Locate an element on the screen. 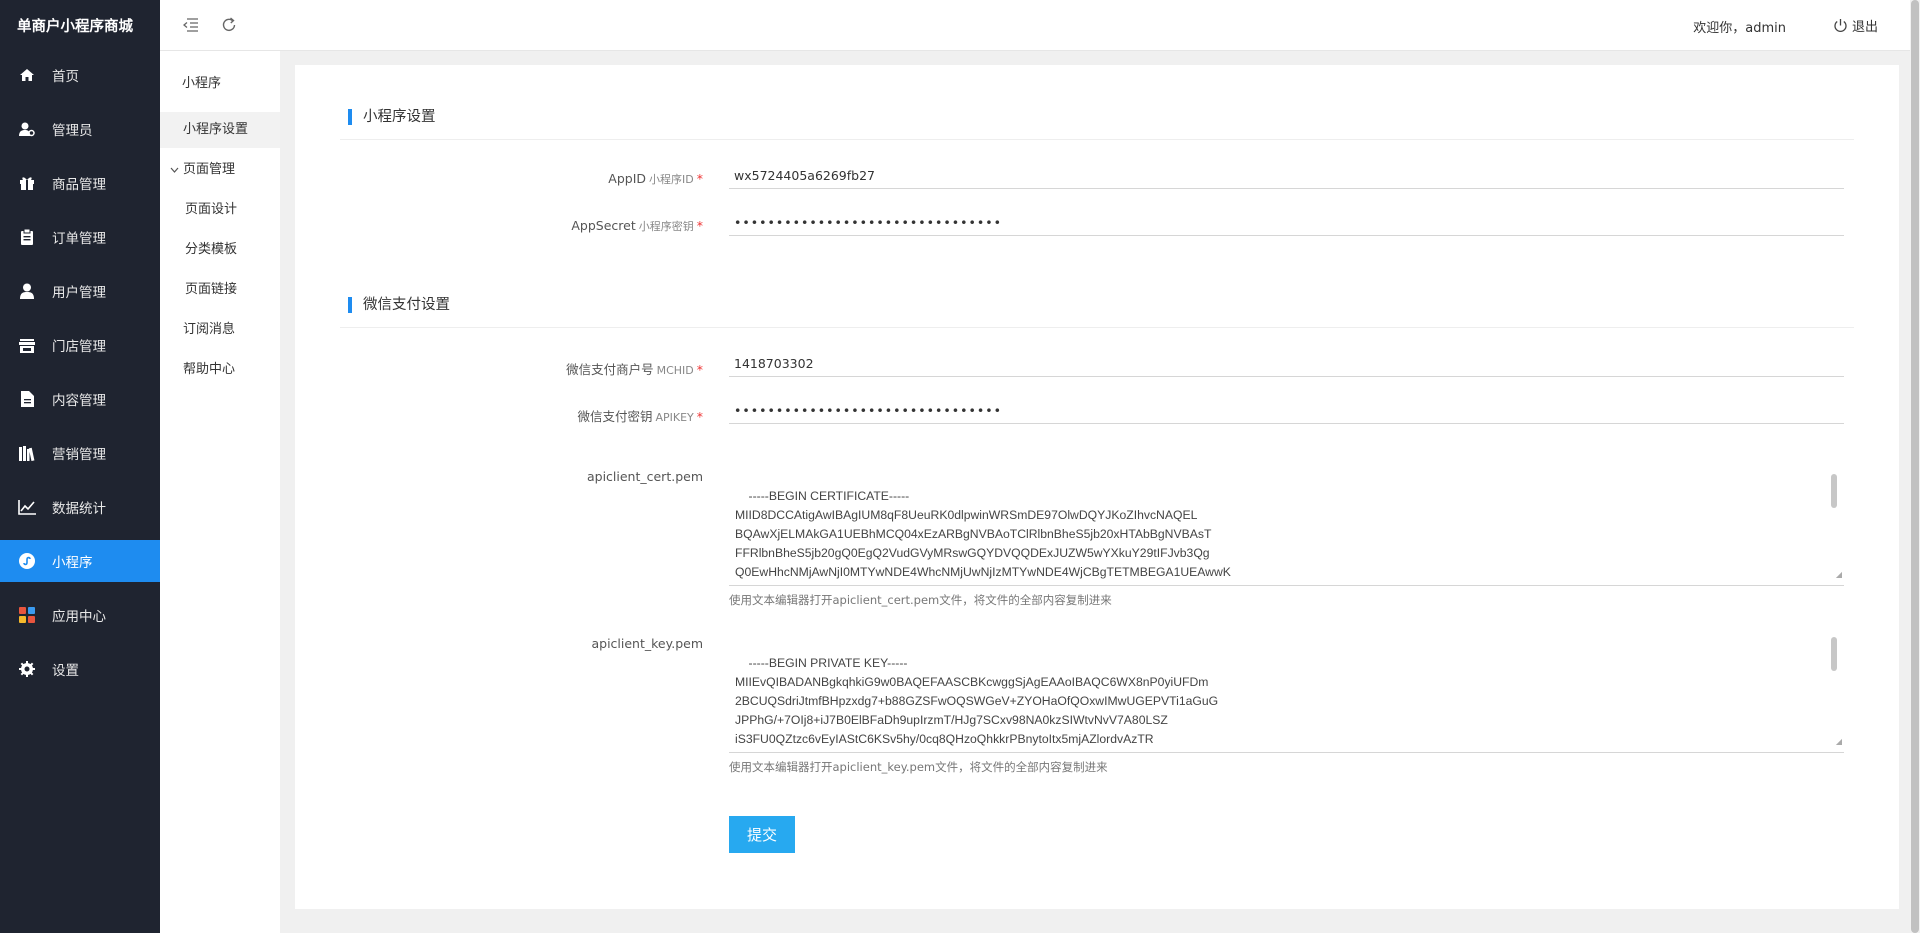 Image resolution: width=1920 pixels, height=933 pixels. sidebar-item-label: 用户管理 is located at coordinates (79, 293).